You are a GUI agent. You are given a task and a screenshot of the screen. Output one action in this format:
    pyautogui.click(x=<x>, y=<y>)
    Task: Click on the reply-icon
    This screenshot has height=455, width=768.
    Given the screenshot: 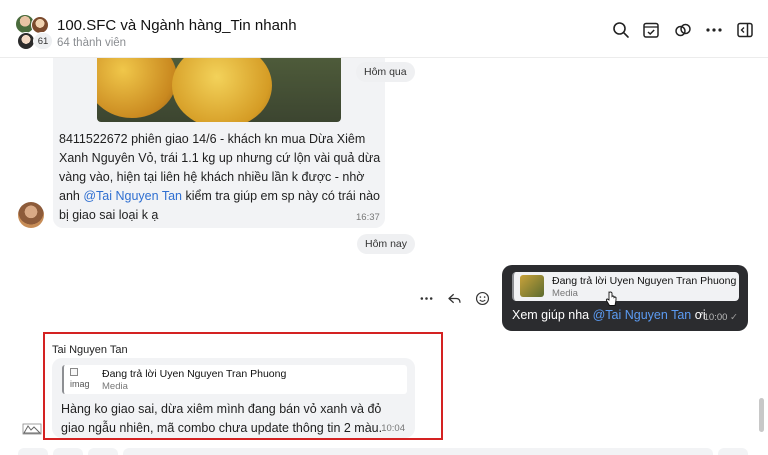 What is the action you would take?
    pyautogui.click(x=454, y=298)
    